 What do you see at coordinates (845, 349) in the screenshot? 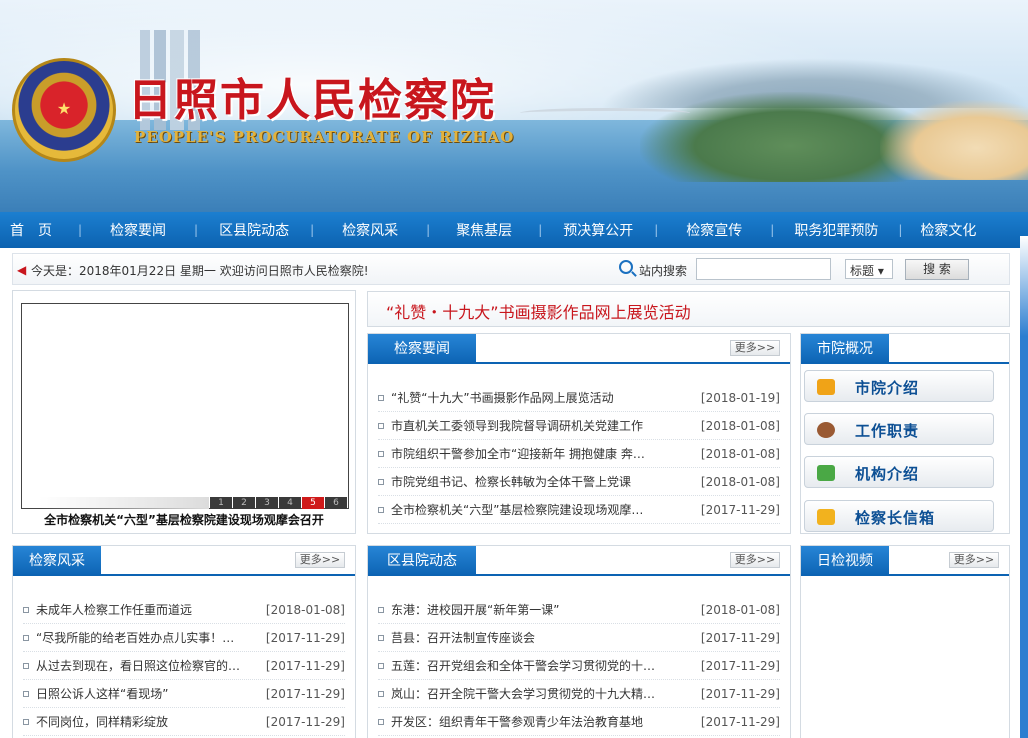
I see `overview-tab: 市院概况` at bounding box center [845, 349].